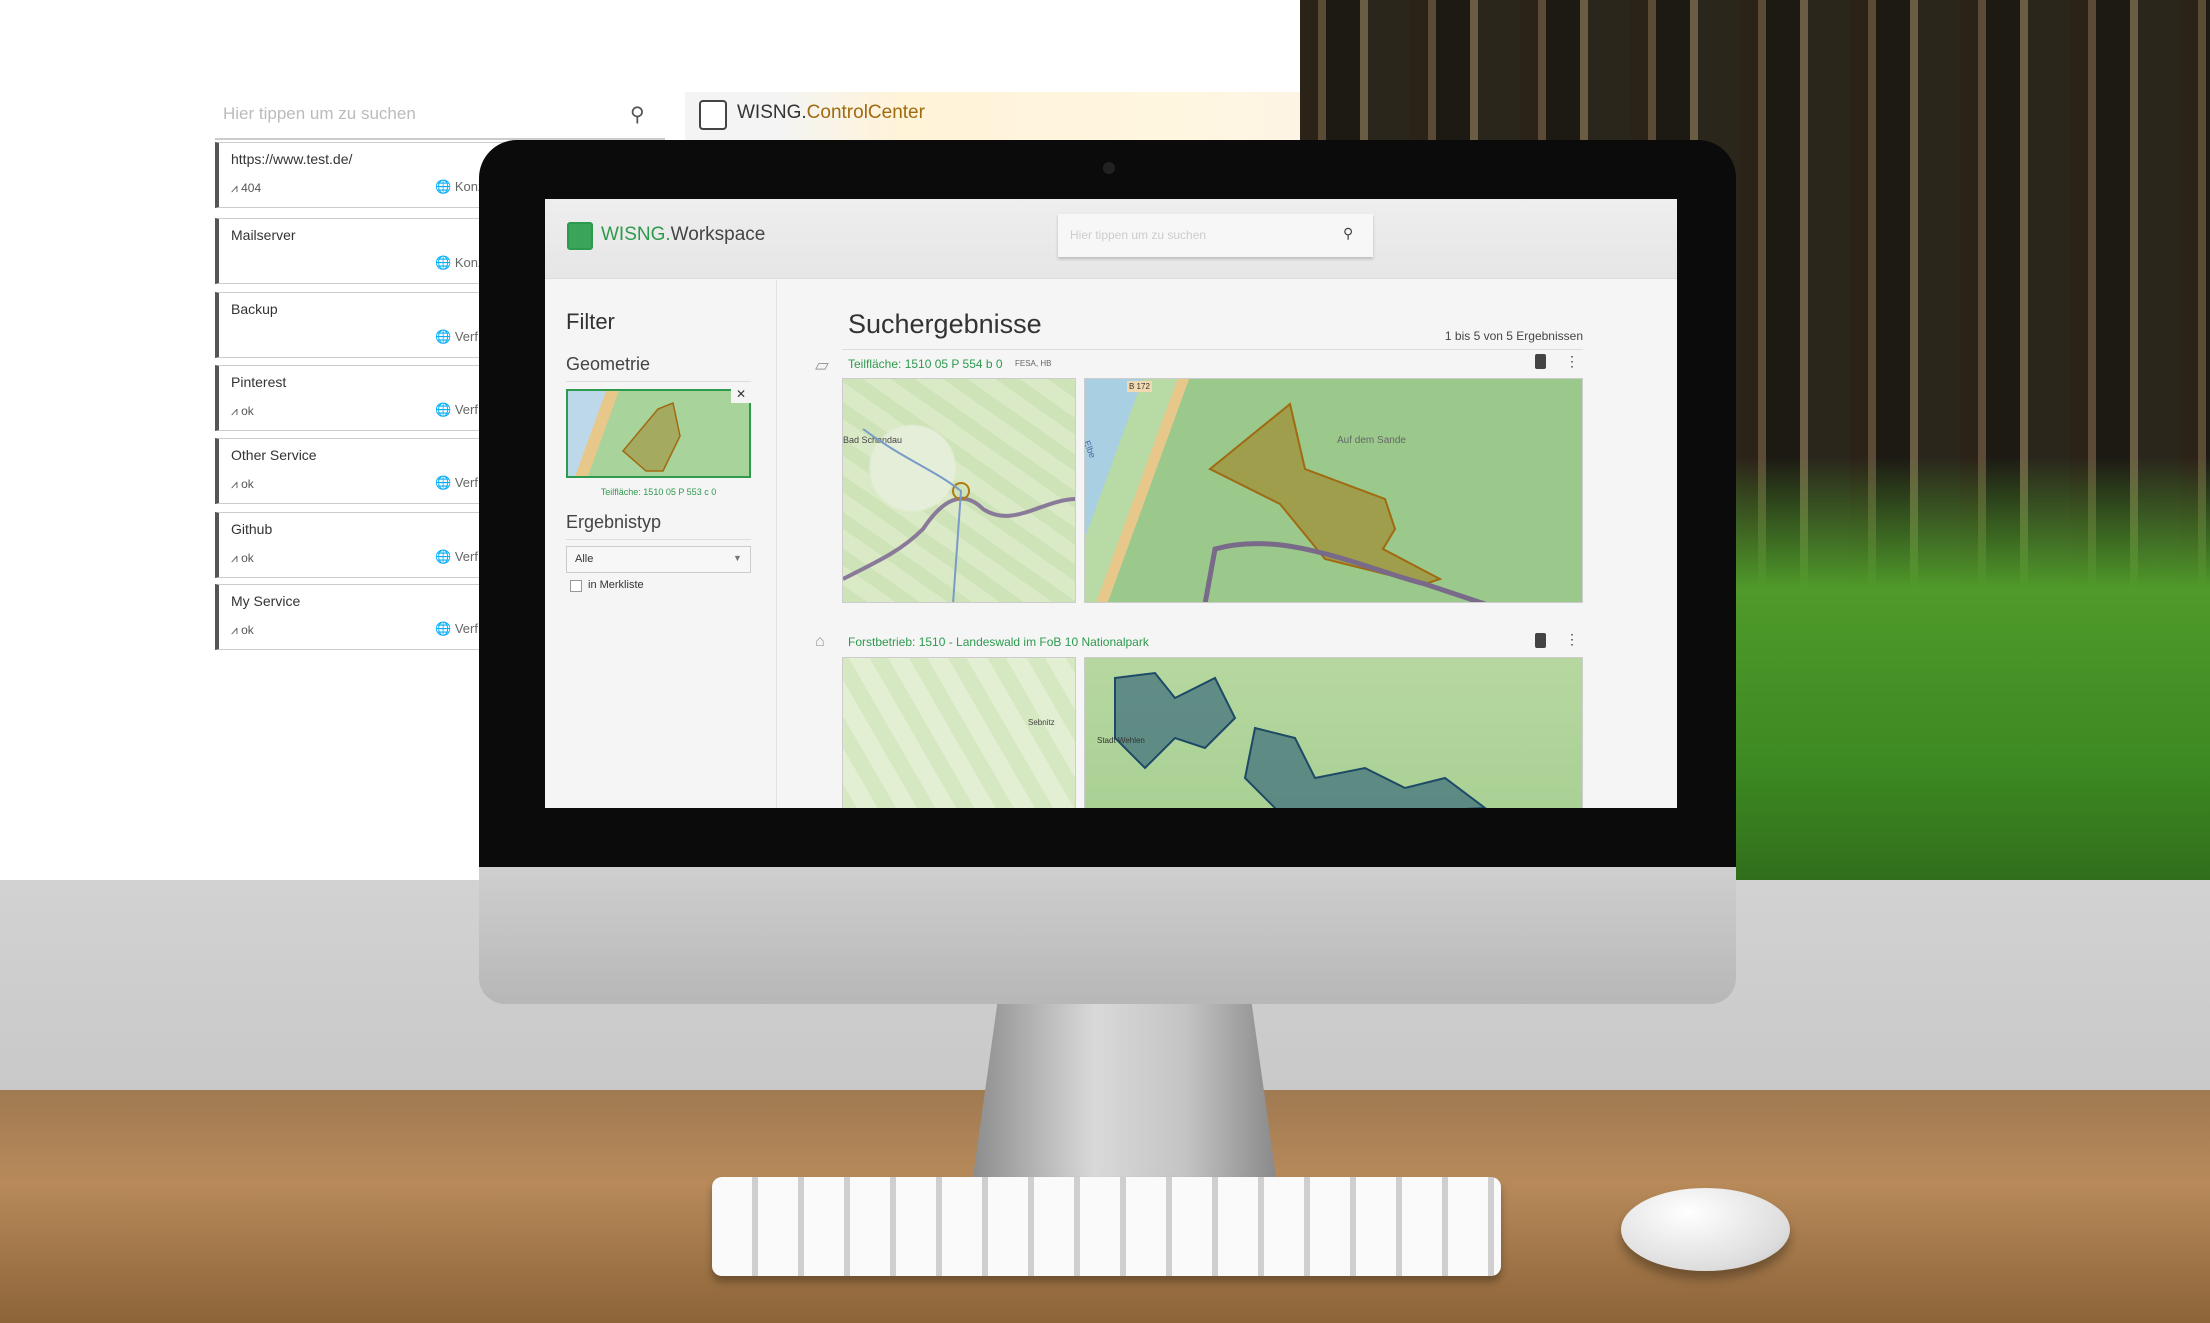 This screenshot has height=1323, width=2210. I want to click on service-card: Github ⩘ ok 🌐 Verf, so click(365, 545).